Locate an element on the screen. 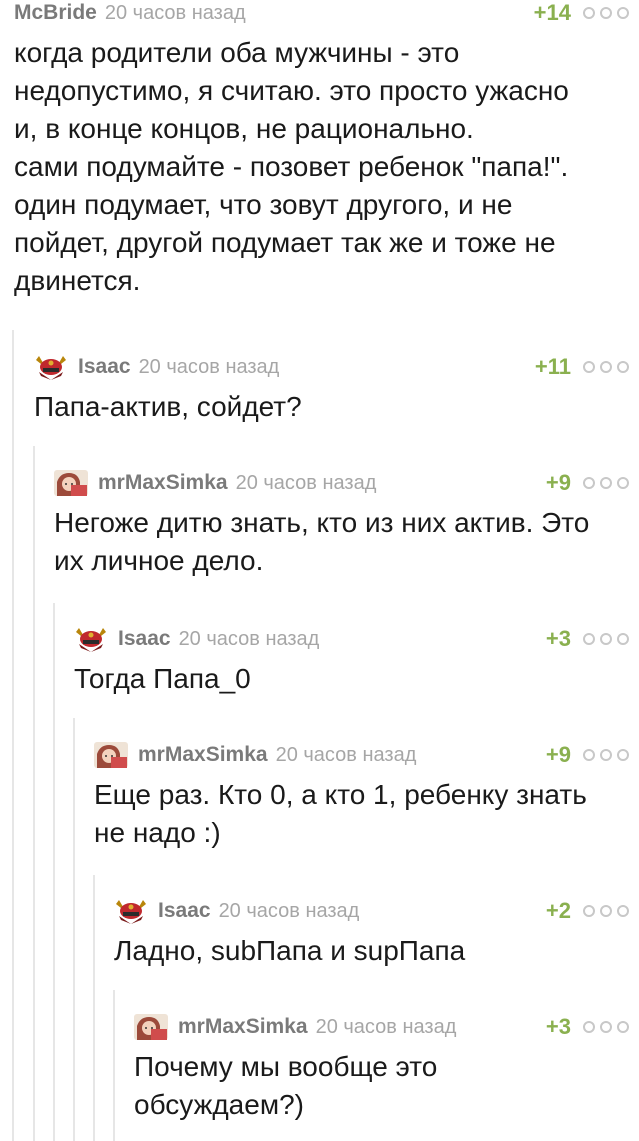  comment-header: Isaac 20 часов назад +11 is located at coordinates (331, 367).